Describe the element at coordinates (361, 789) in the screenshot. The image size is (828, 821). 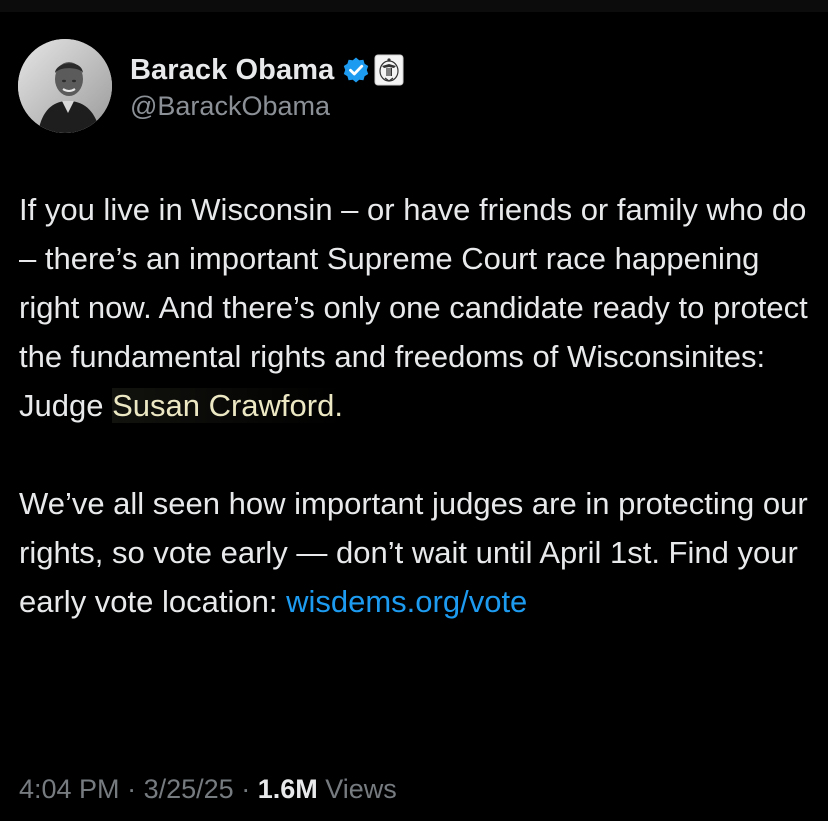
I see `views-label: Views` at that location.